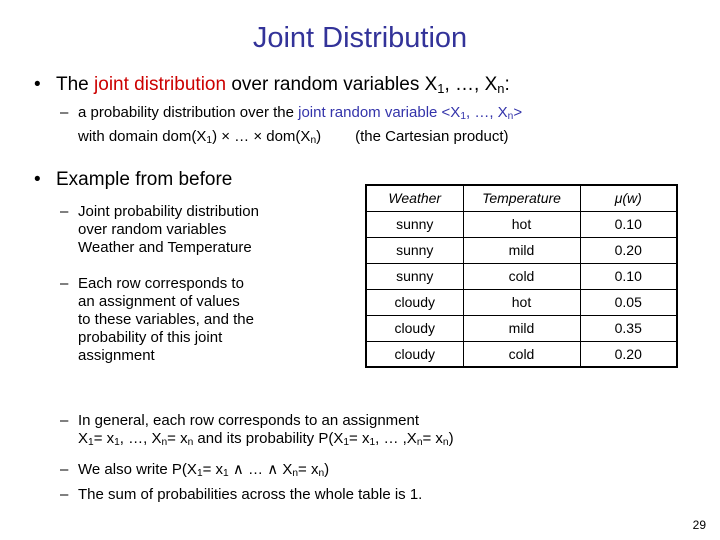  Describe the element at coordinates (152, 229) in the screenshot. I see `line-2: over random variables` at that location.